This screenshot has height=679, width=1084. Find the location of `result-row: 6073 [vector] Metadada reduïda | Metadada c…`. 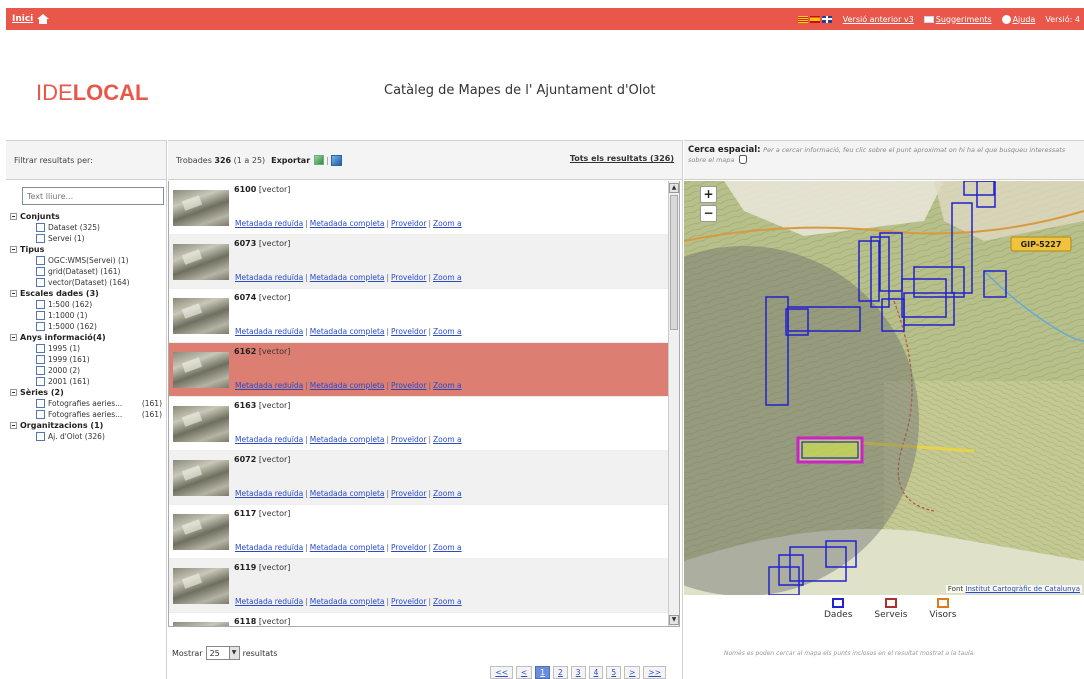

result-row: 6073 [vector] Metadada reduïda | Metadada c… is located at coordinates (424, 262).